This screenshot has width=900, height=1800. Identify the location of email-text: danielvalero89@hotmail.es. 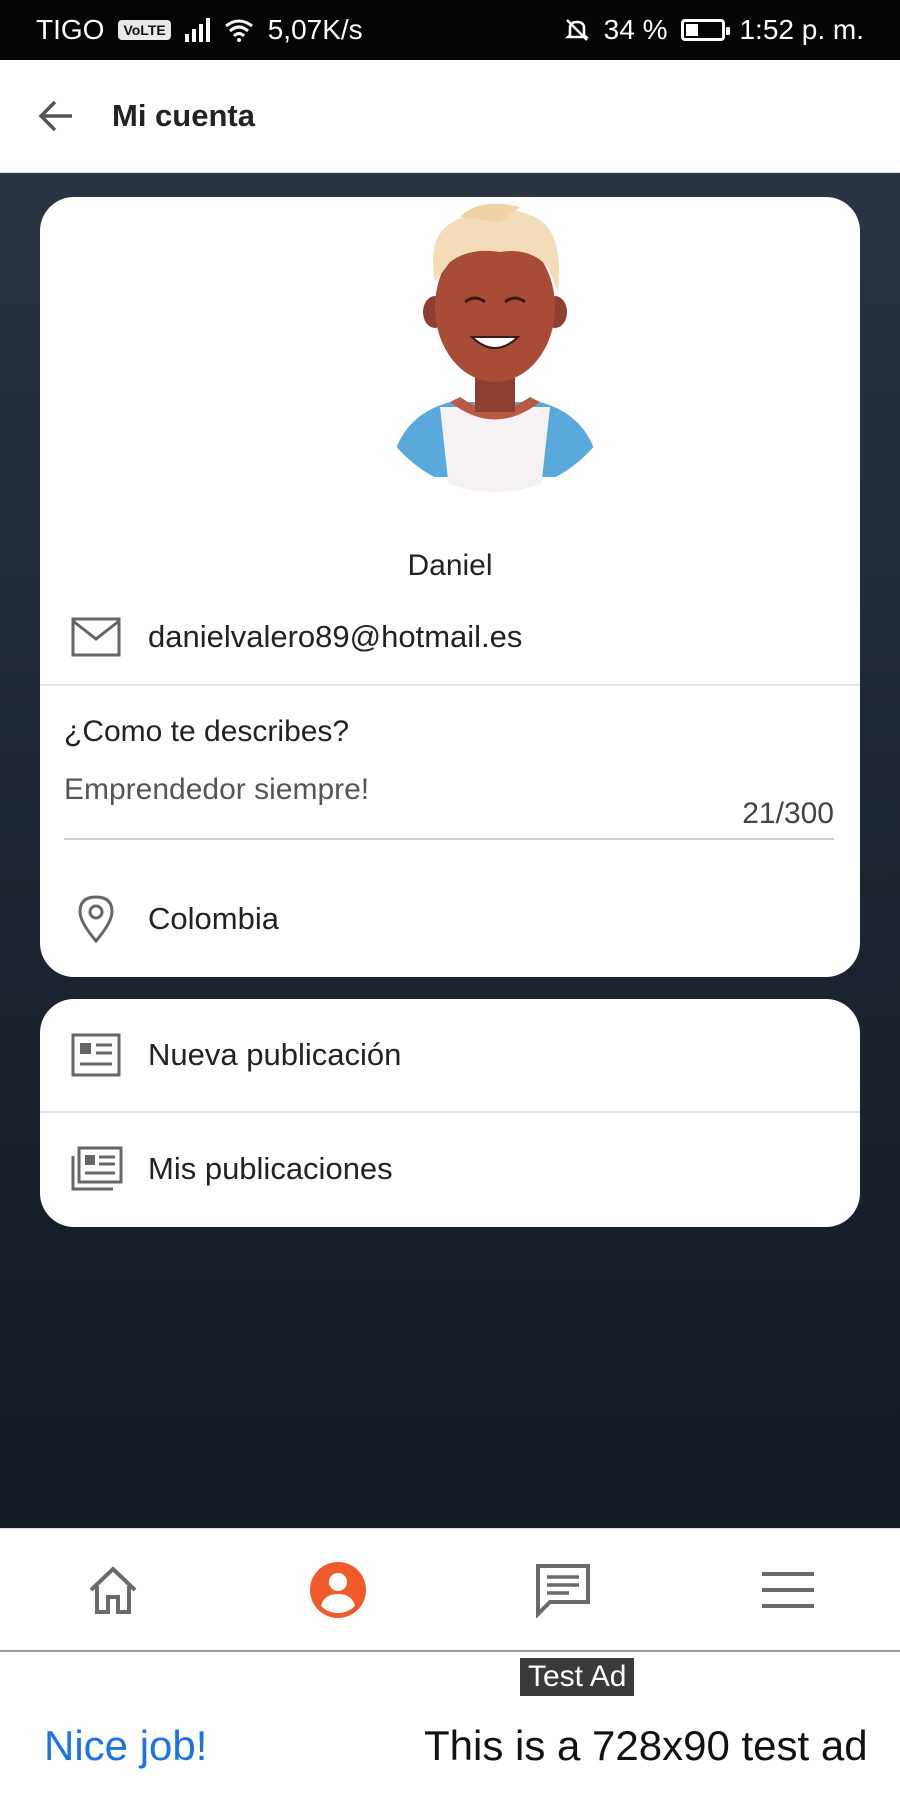
(335, 636).